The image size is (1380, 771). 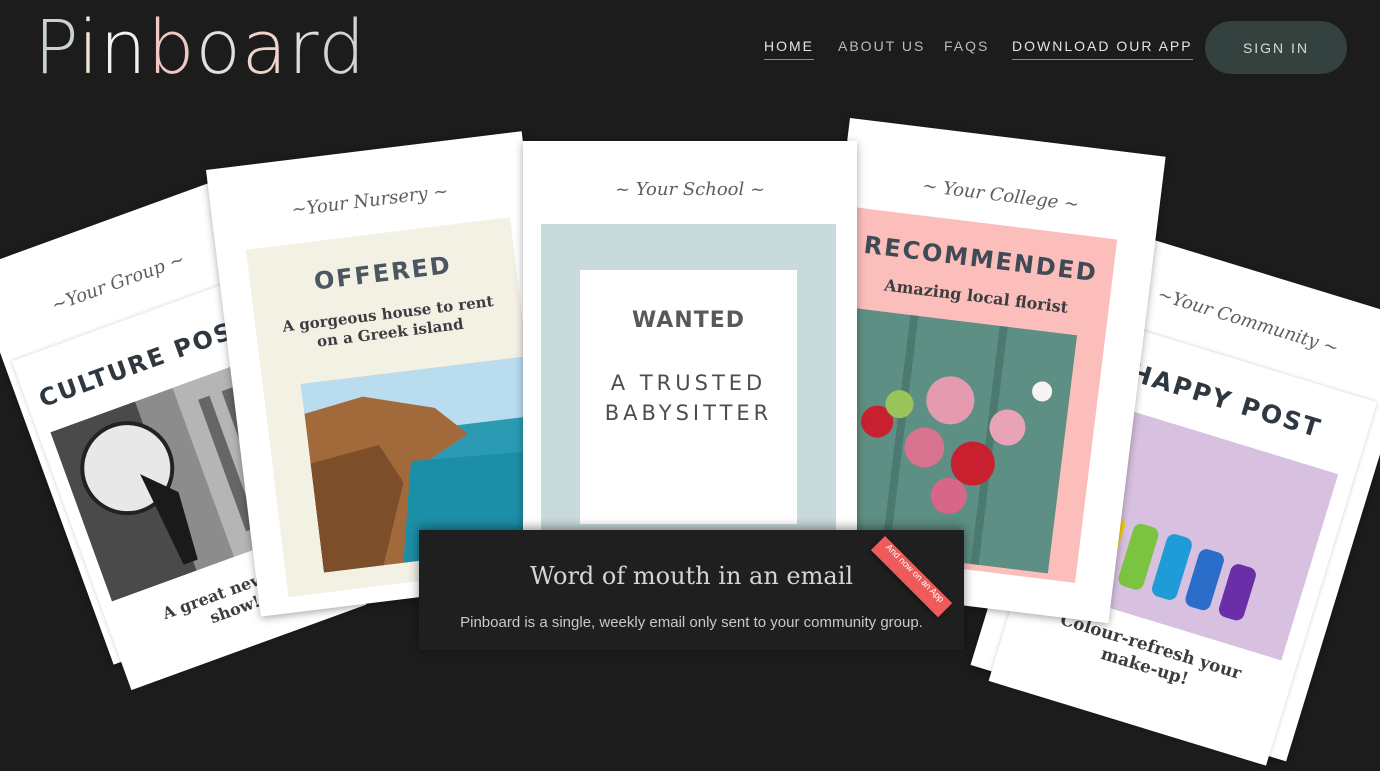 I want to click on logo-letter-b: b, so click(x=171, y=48).